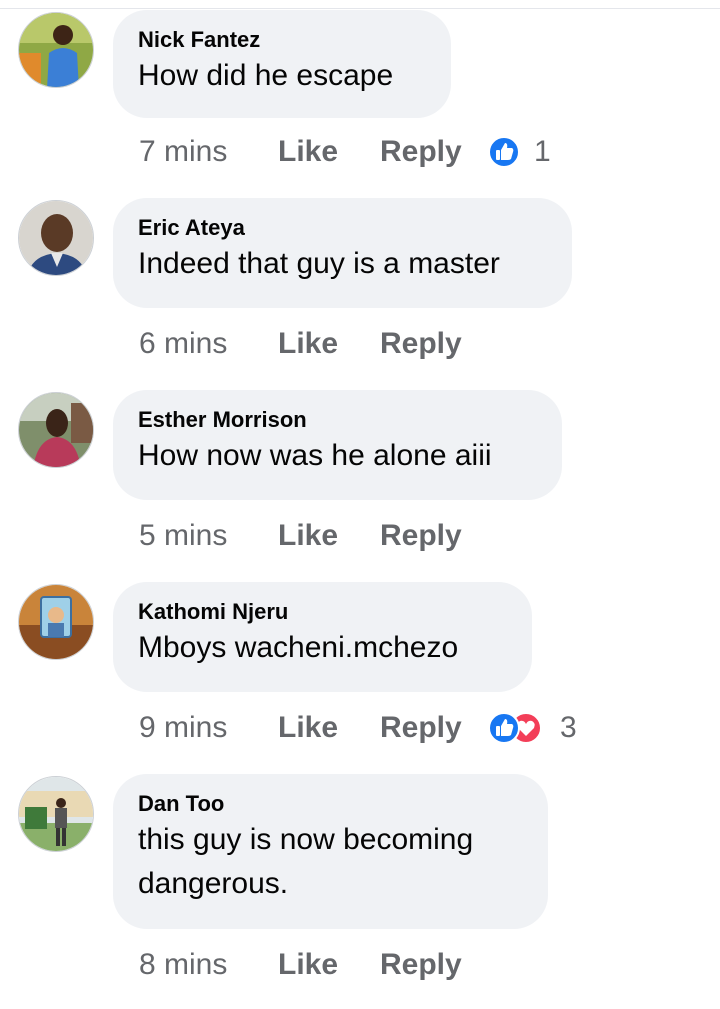 The width and height of the screenshot is (720, 1009). Describe the element at coordinates (183, 728) in the screenshot. I see `comment-time: 9 mins` at that location.